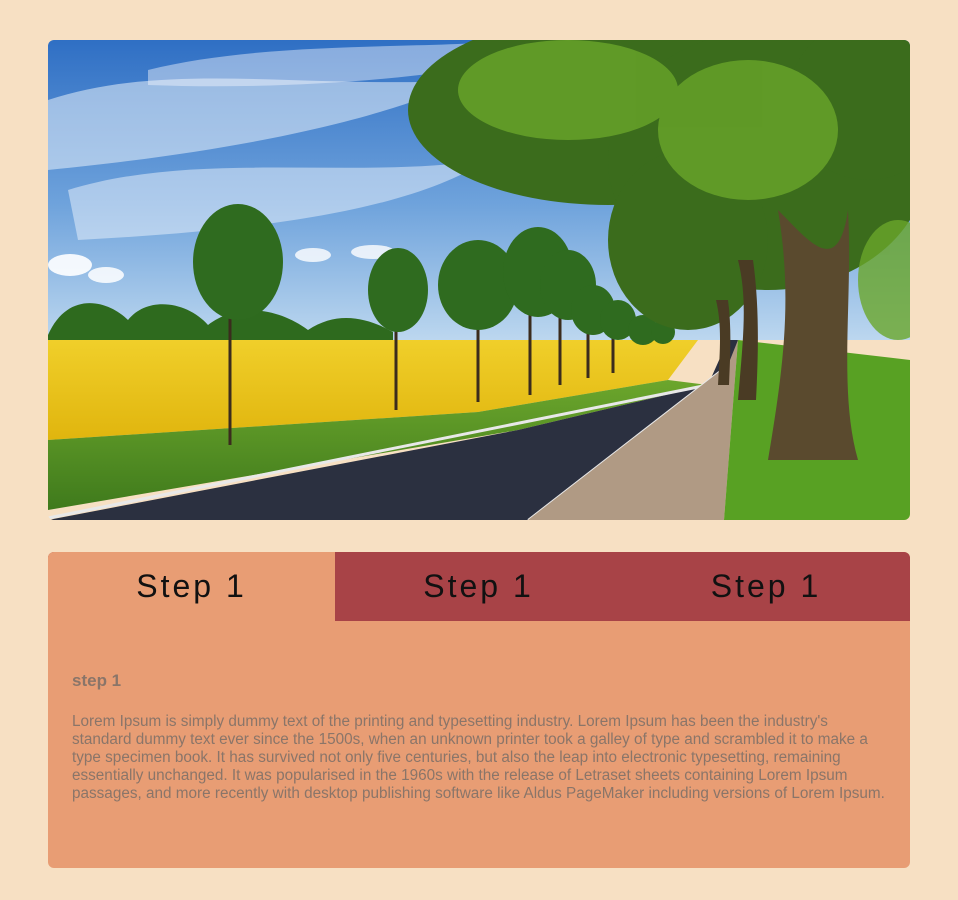 This screenshot has width=958, height=900. I want to click on tab-step-2: Step 1, so click(478, 586).